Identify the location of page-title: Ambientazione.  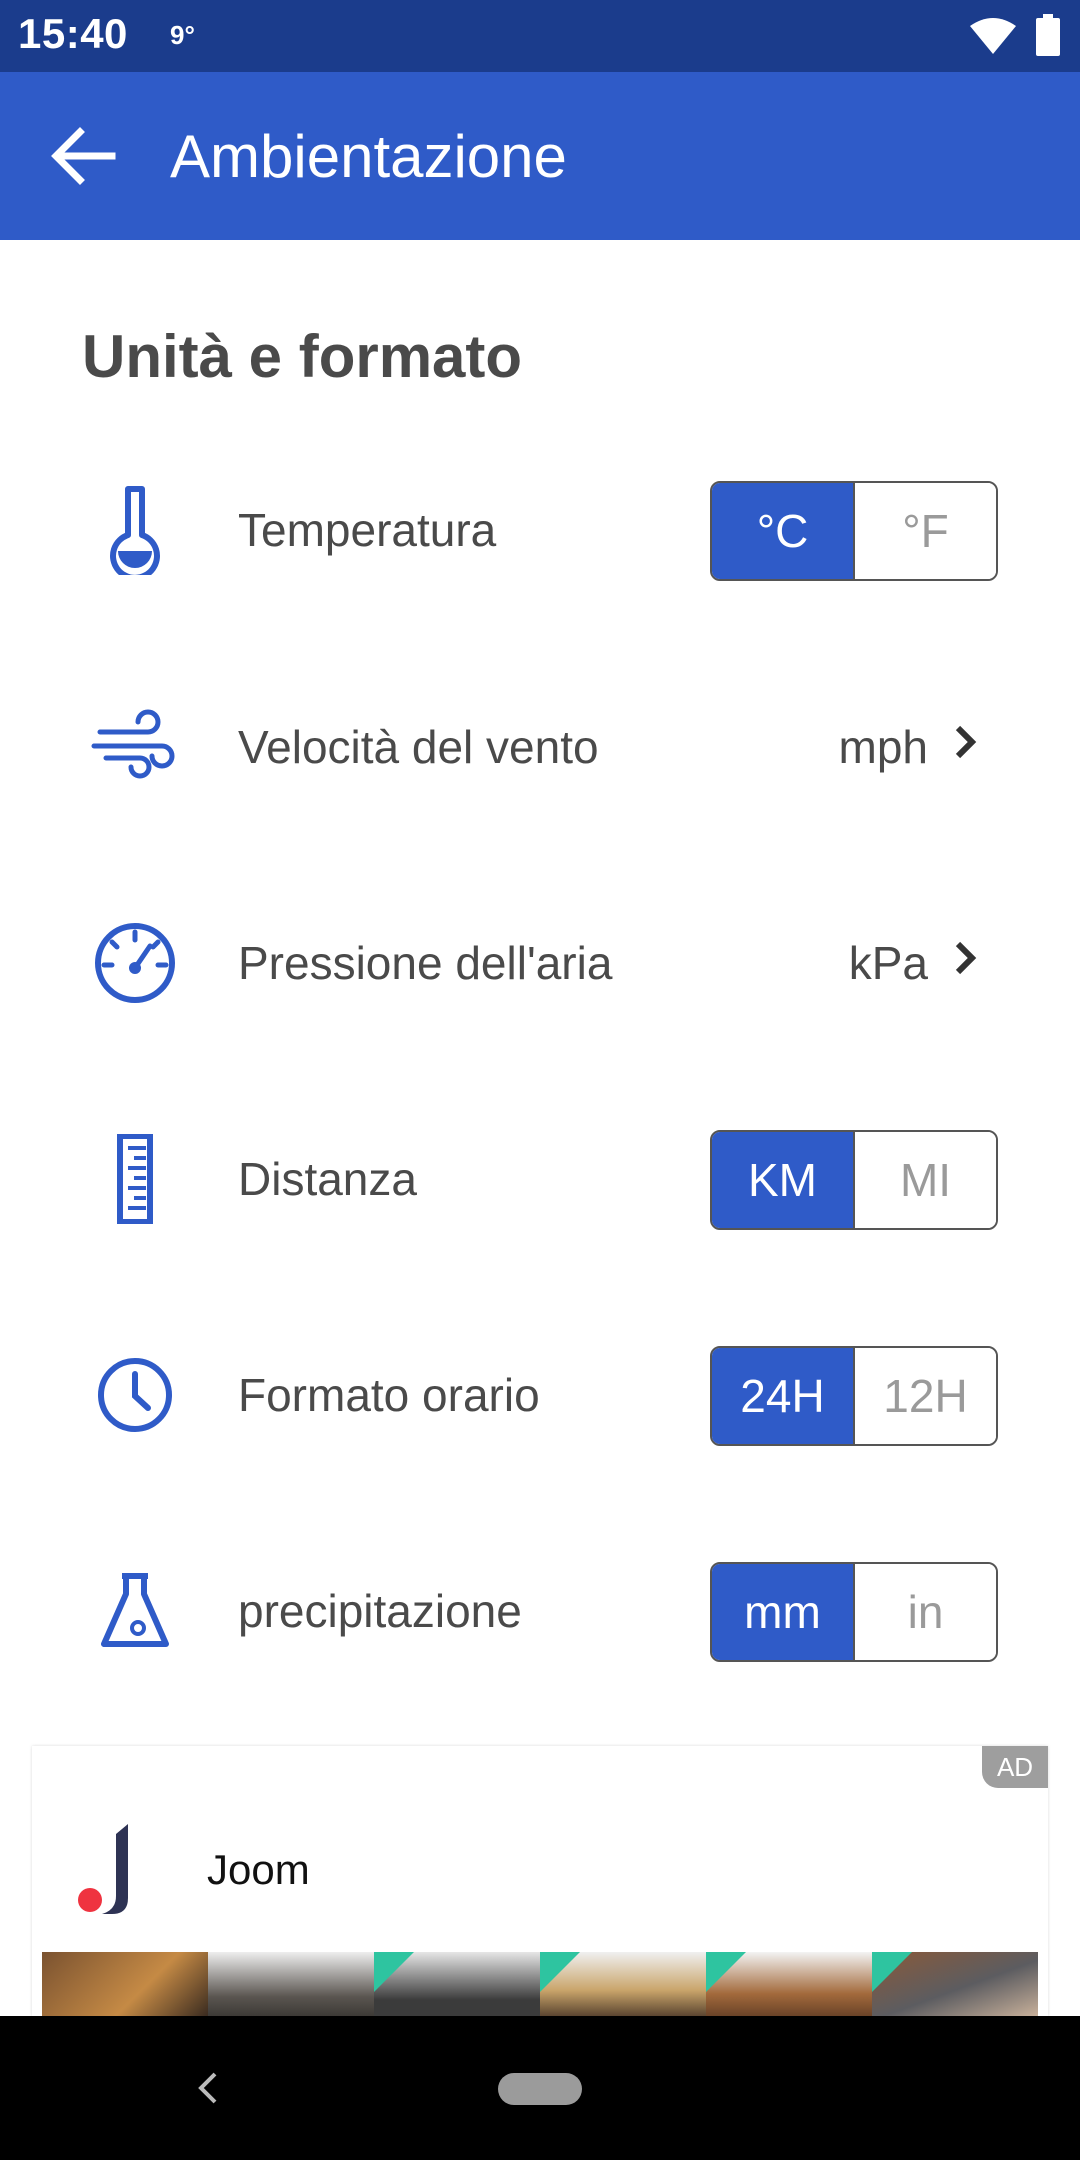
(368, 156).